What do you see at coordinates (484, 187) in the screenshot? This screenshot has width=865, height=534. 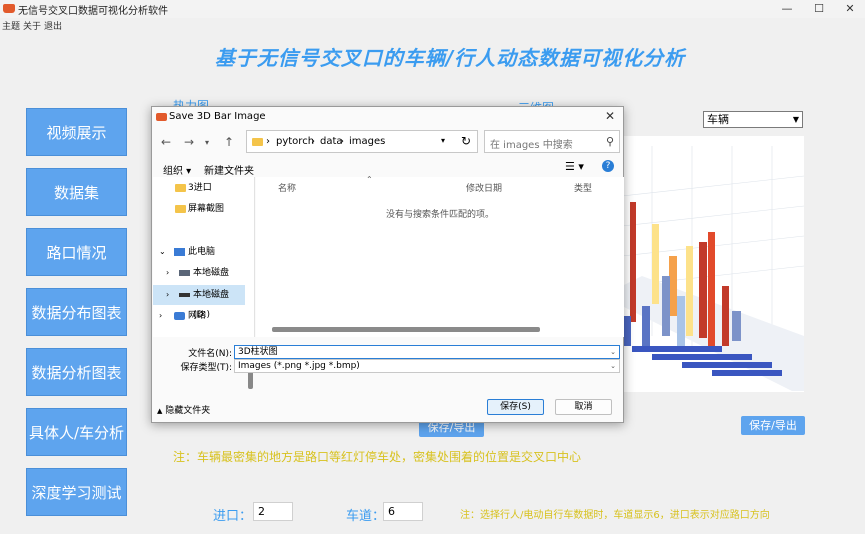 I see `column-modified: 修改日期` at bounding box center [484, 187].